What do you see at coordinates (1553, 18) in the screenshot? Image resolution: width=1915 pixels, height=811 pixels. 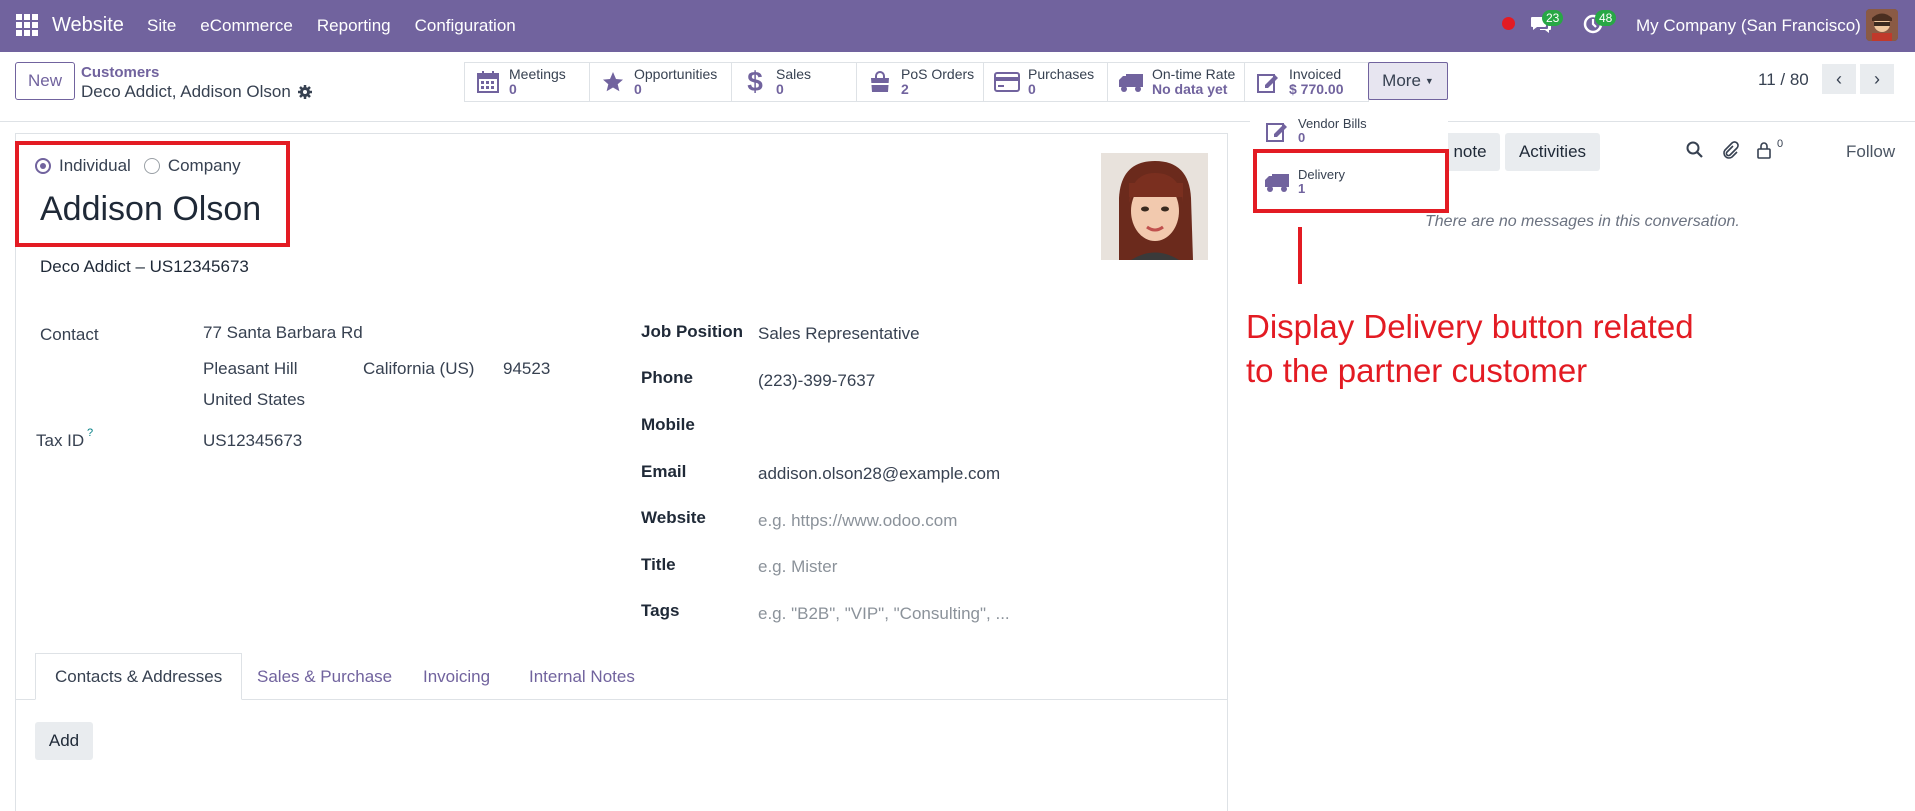 I see `messages-badge: 23` at bounding box center [1553, 18].